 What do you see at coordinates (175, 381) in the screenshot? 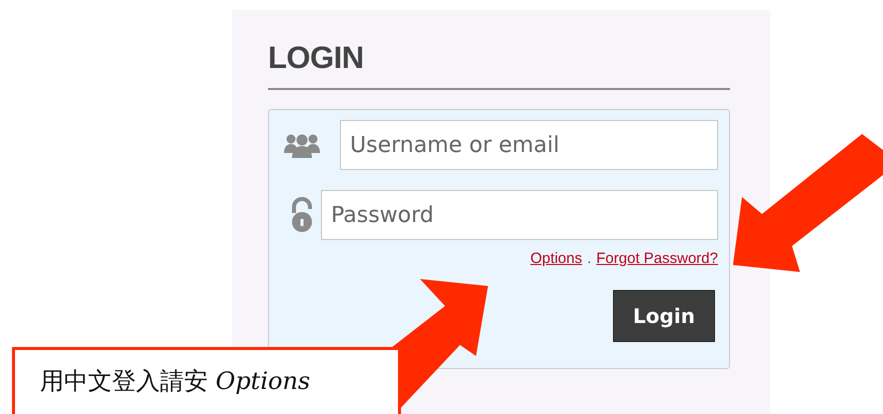
I see `annotation-text: 用中文登入請安 Options` at bounding box center [175, 381].